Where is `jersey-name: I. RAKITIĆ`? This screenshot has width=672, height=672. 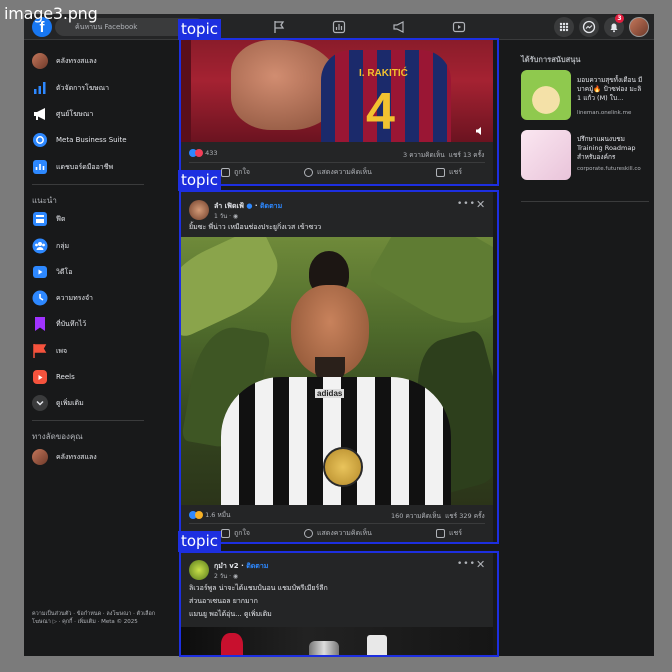
jersey-name: I. RAKITIĆ is located at coordinates (383, 73).